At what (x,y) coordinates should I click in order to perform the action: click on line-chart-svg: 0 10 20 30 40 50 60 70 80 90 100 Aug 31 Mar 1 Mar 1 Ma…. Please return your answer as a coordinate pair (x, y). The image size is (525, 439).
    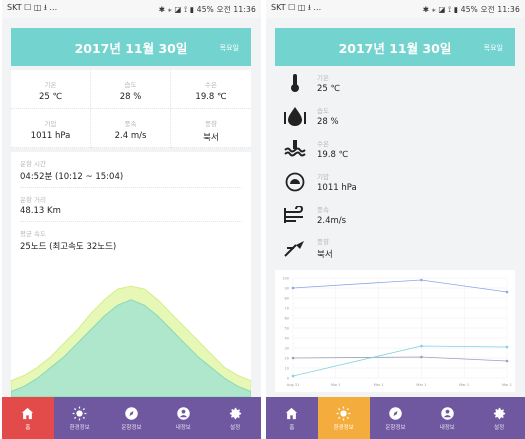
    Looking at the image, I should click on (397, 332).